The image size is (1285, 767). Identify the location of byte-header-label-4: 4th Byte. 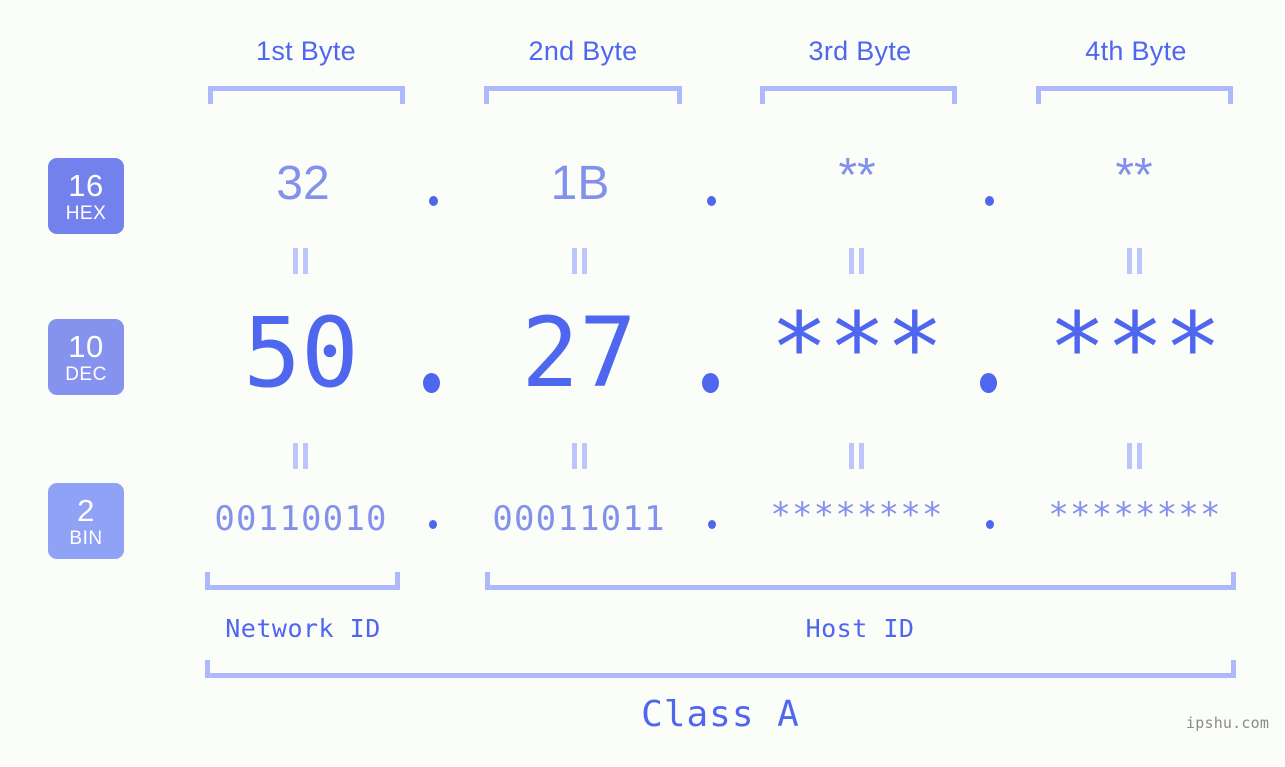
(1136, 51).